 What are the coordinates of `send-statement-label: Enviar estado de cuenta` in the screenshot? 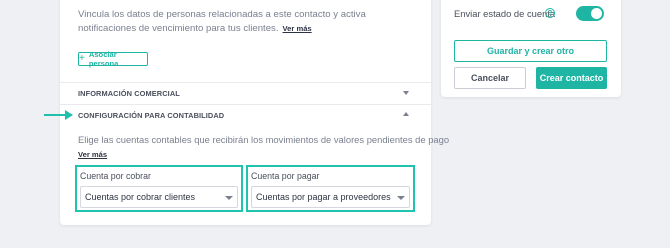 It's located at (505, 13).